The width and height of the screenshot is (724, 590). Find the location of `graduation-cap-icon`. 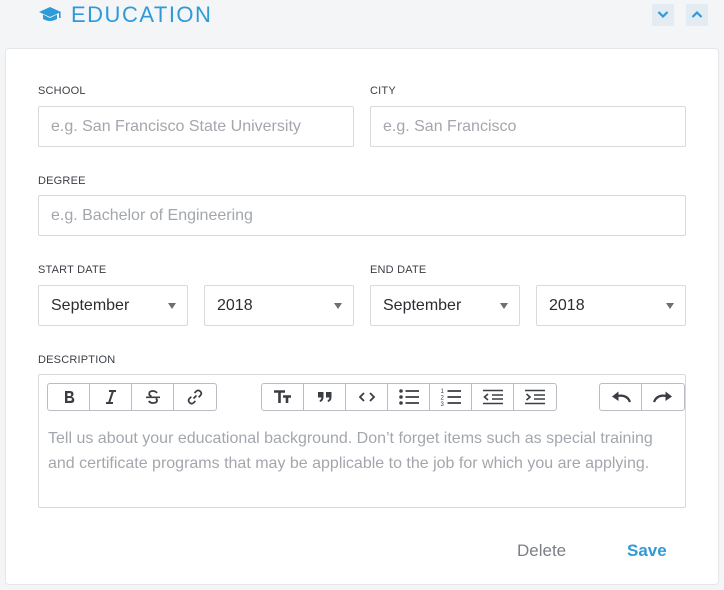

graduation-cap-icon is located at coordinates (50, 15).